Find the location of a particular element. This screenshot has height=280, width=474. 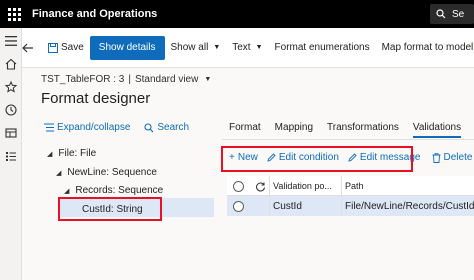

breadcrumb: TST_TableFOR : 3 | Standard view ▼ is located at coordinates (126, 79).